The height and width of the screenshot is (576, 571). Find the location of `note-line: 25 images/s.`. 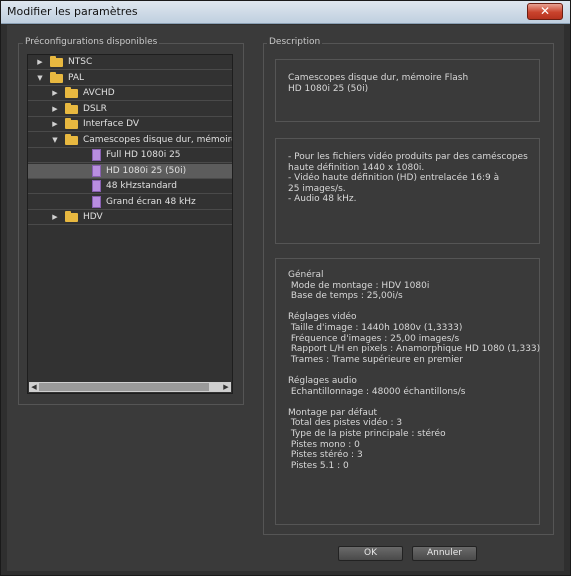

note-line: 25 images/s. is located at coordinates (317, 188).